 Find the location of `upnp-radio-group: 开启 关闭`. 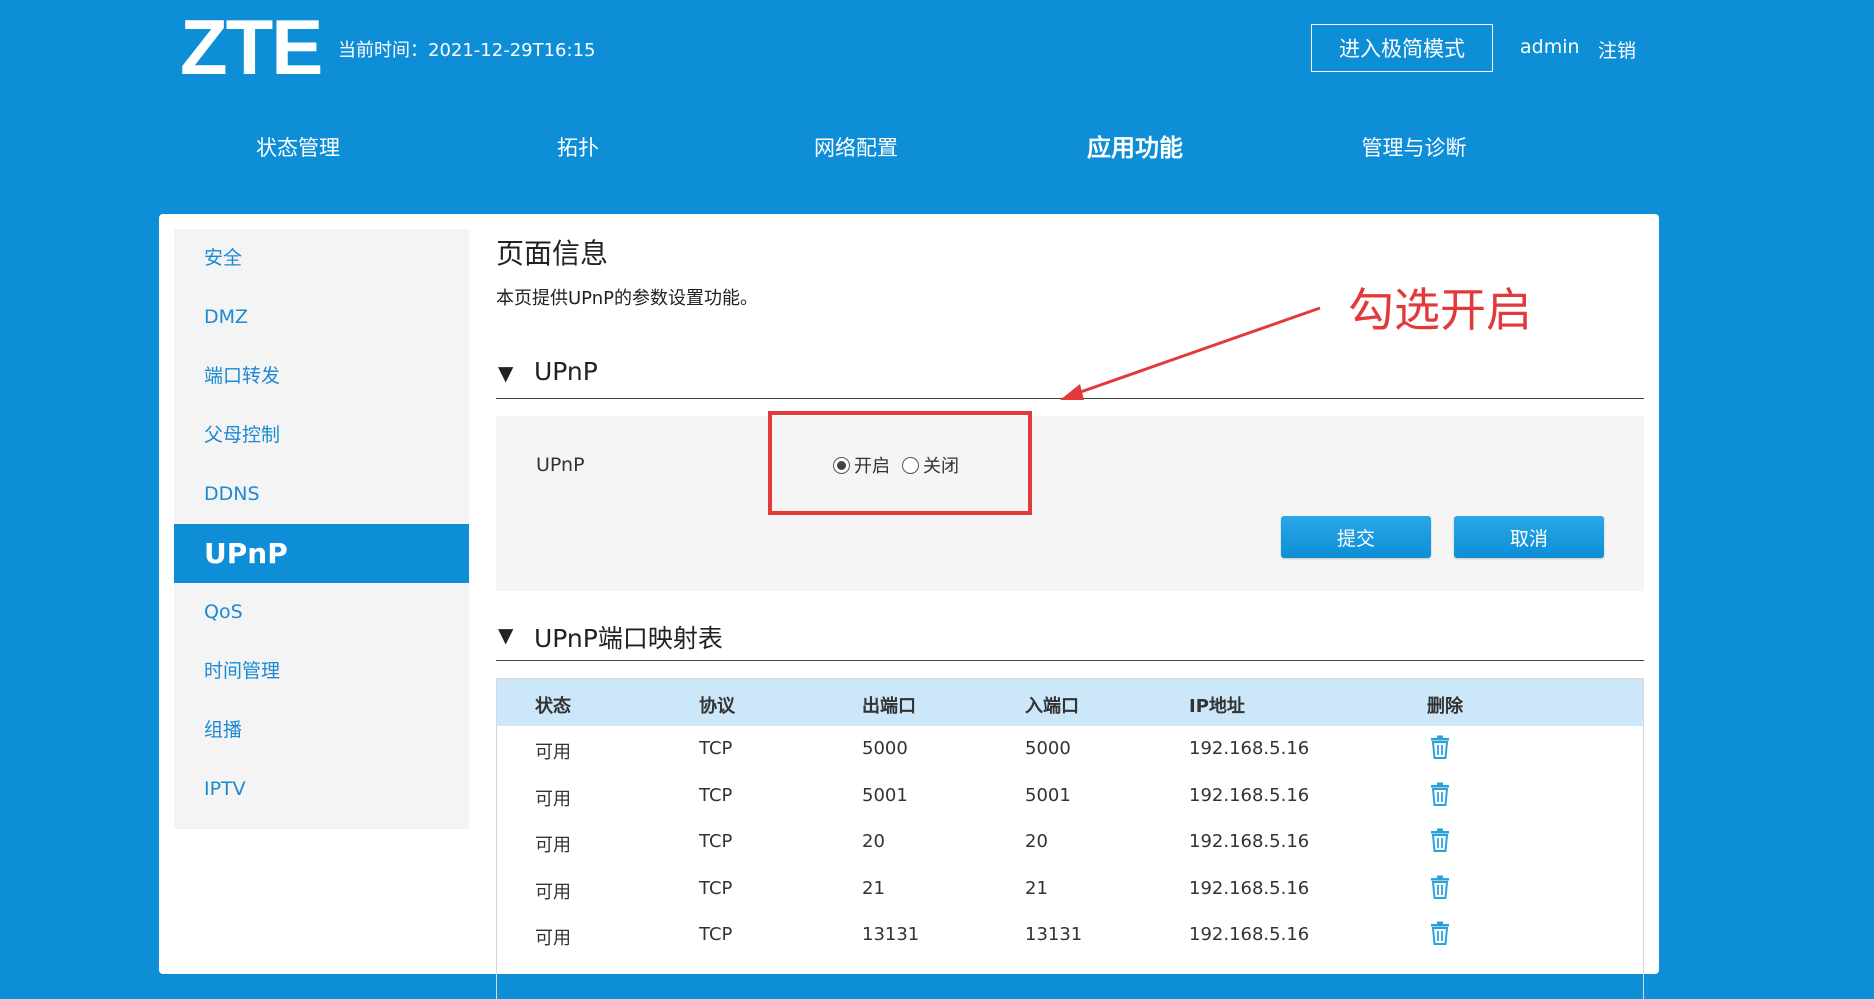

upnp-radio-group: 开启 关闭 is located at coordinates (902, 465).